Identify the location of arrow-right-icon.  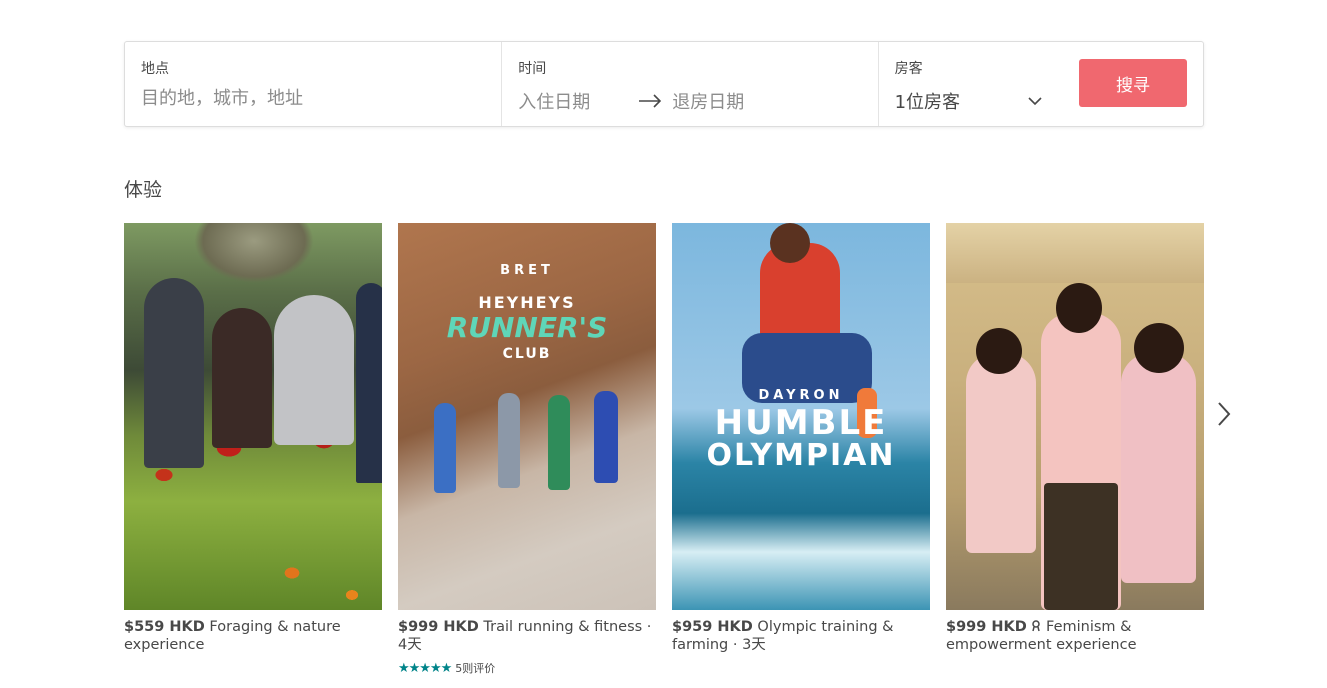
(651, 101).